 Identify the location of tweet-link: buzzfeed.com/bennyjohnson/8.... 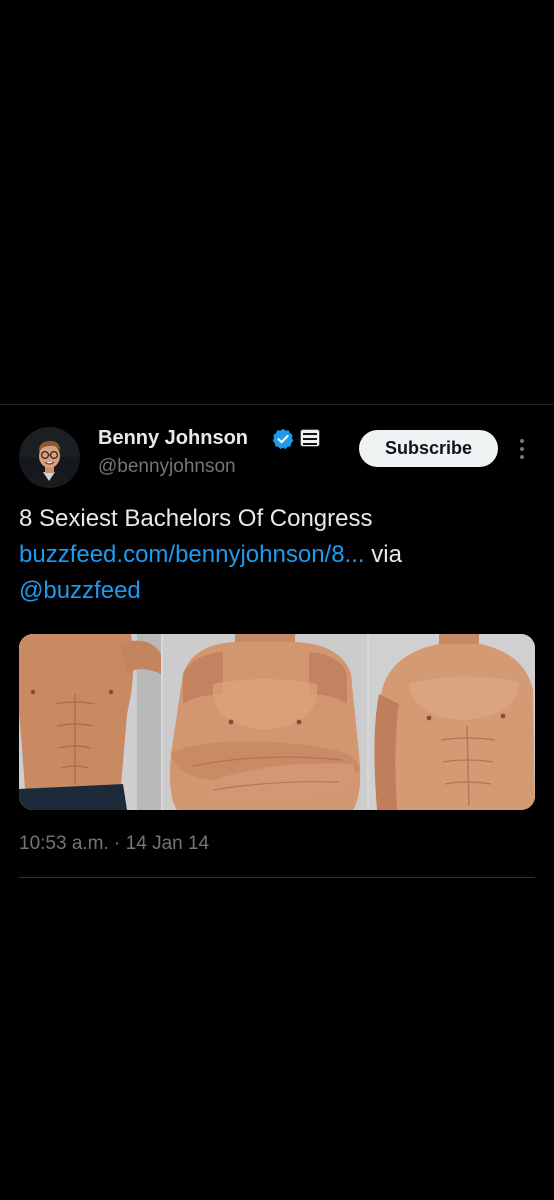
(192, 554).